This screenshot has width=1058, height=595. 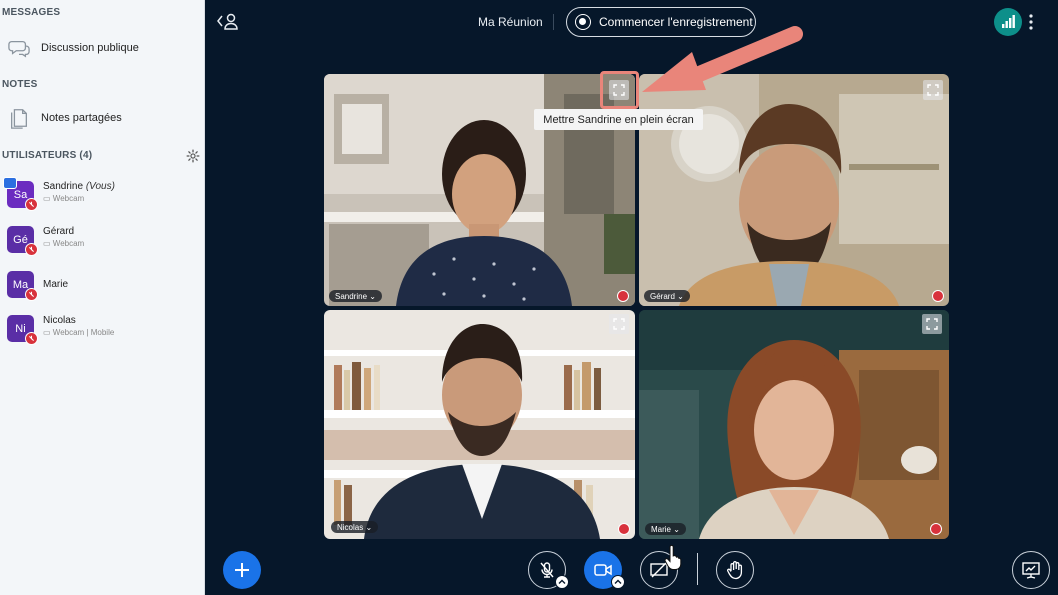 I want to click on user-name: Marie, so click(x=56, y=284).